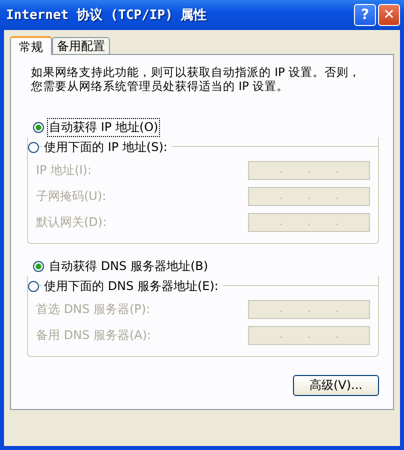 The height and width of the screenshot is (450, 404). Describe the element at coordinates (31, 45) in the screenshot. I see `tab: 常规` at that location.